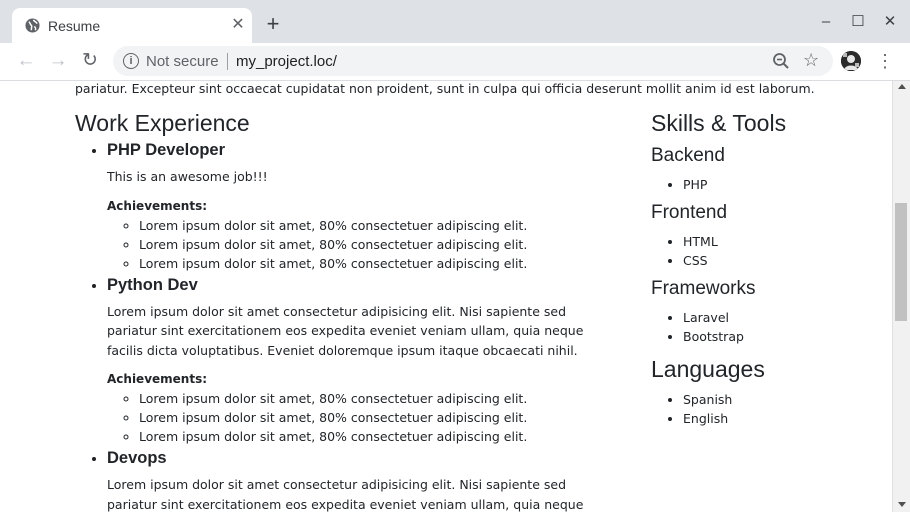 The width and height of the screenshot is (910, 512). I want to click on skill-list: PHP, so click(761, 185).